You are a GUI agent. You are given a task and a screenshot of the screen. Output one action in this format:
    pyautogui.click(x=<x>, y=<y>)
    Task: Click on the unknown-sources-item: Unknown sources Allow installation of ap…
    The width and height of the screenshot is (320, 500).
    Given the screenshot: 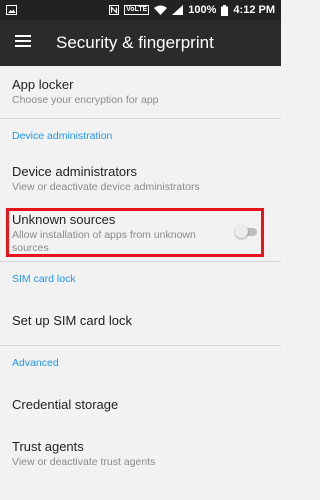 What is the action you would take?
    pyautogui.click(x=140, y=233)
    